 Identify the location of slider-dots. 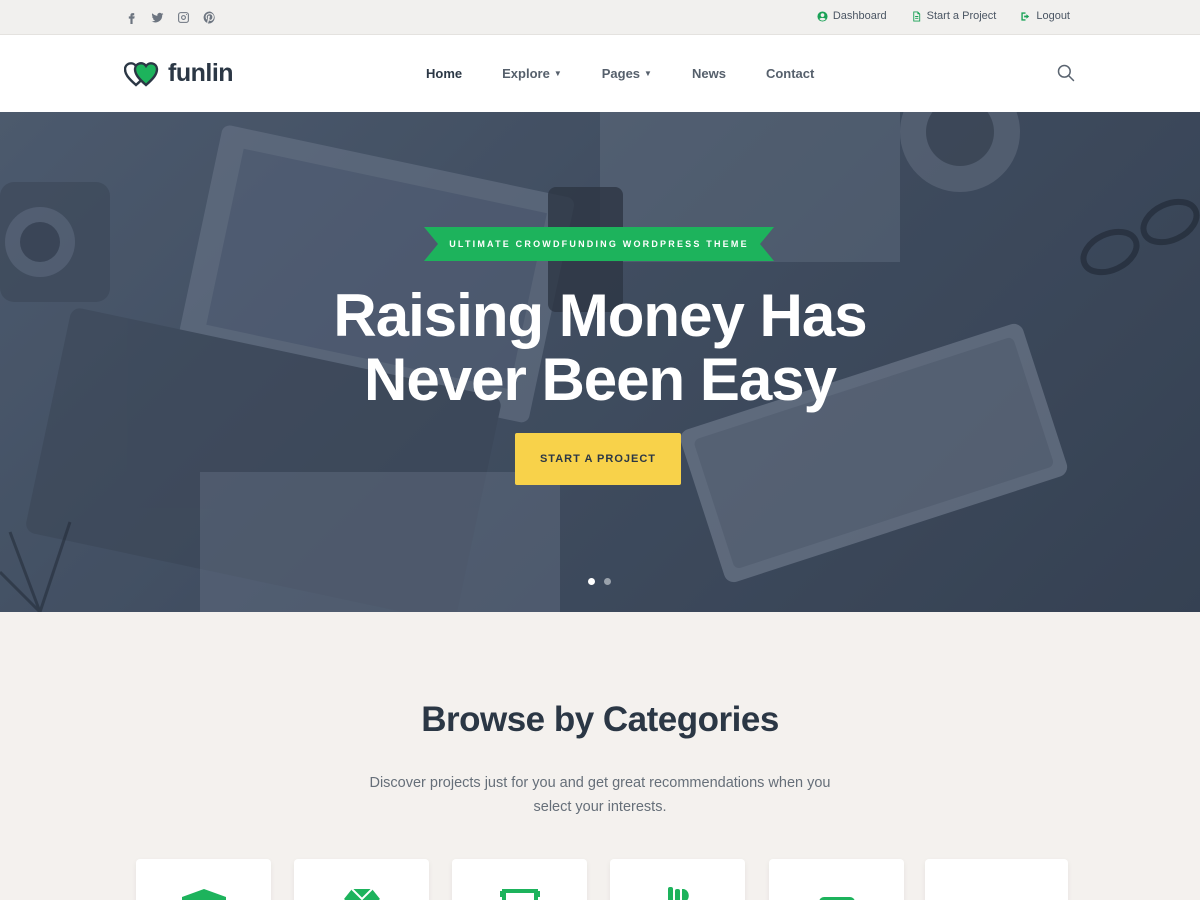
(599, 581).